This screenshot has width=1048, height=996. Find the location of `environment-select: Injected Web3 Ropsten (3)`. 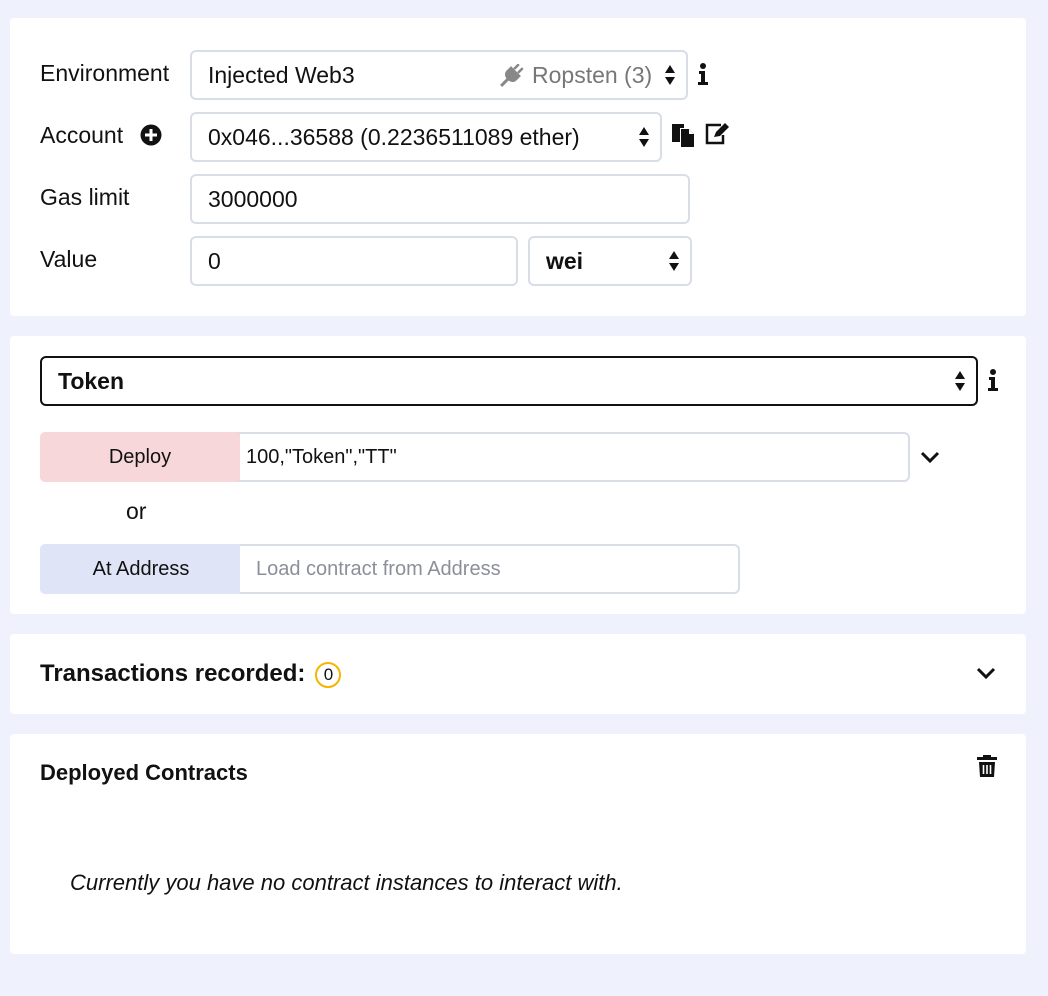

environment-select: Injected Web3 Ropsten (3) is located at coordinates (439, 75).